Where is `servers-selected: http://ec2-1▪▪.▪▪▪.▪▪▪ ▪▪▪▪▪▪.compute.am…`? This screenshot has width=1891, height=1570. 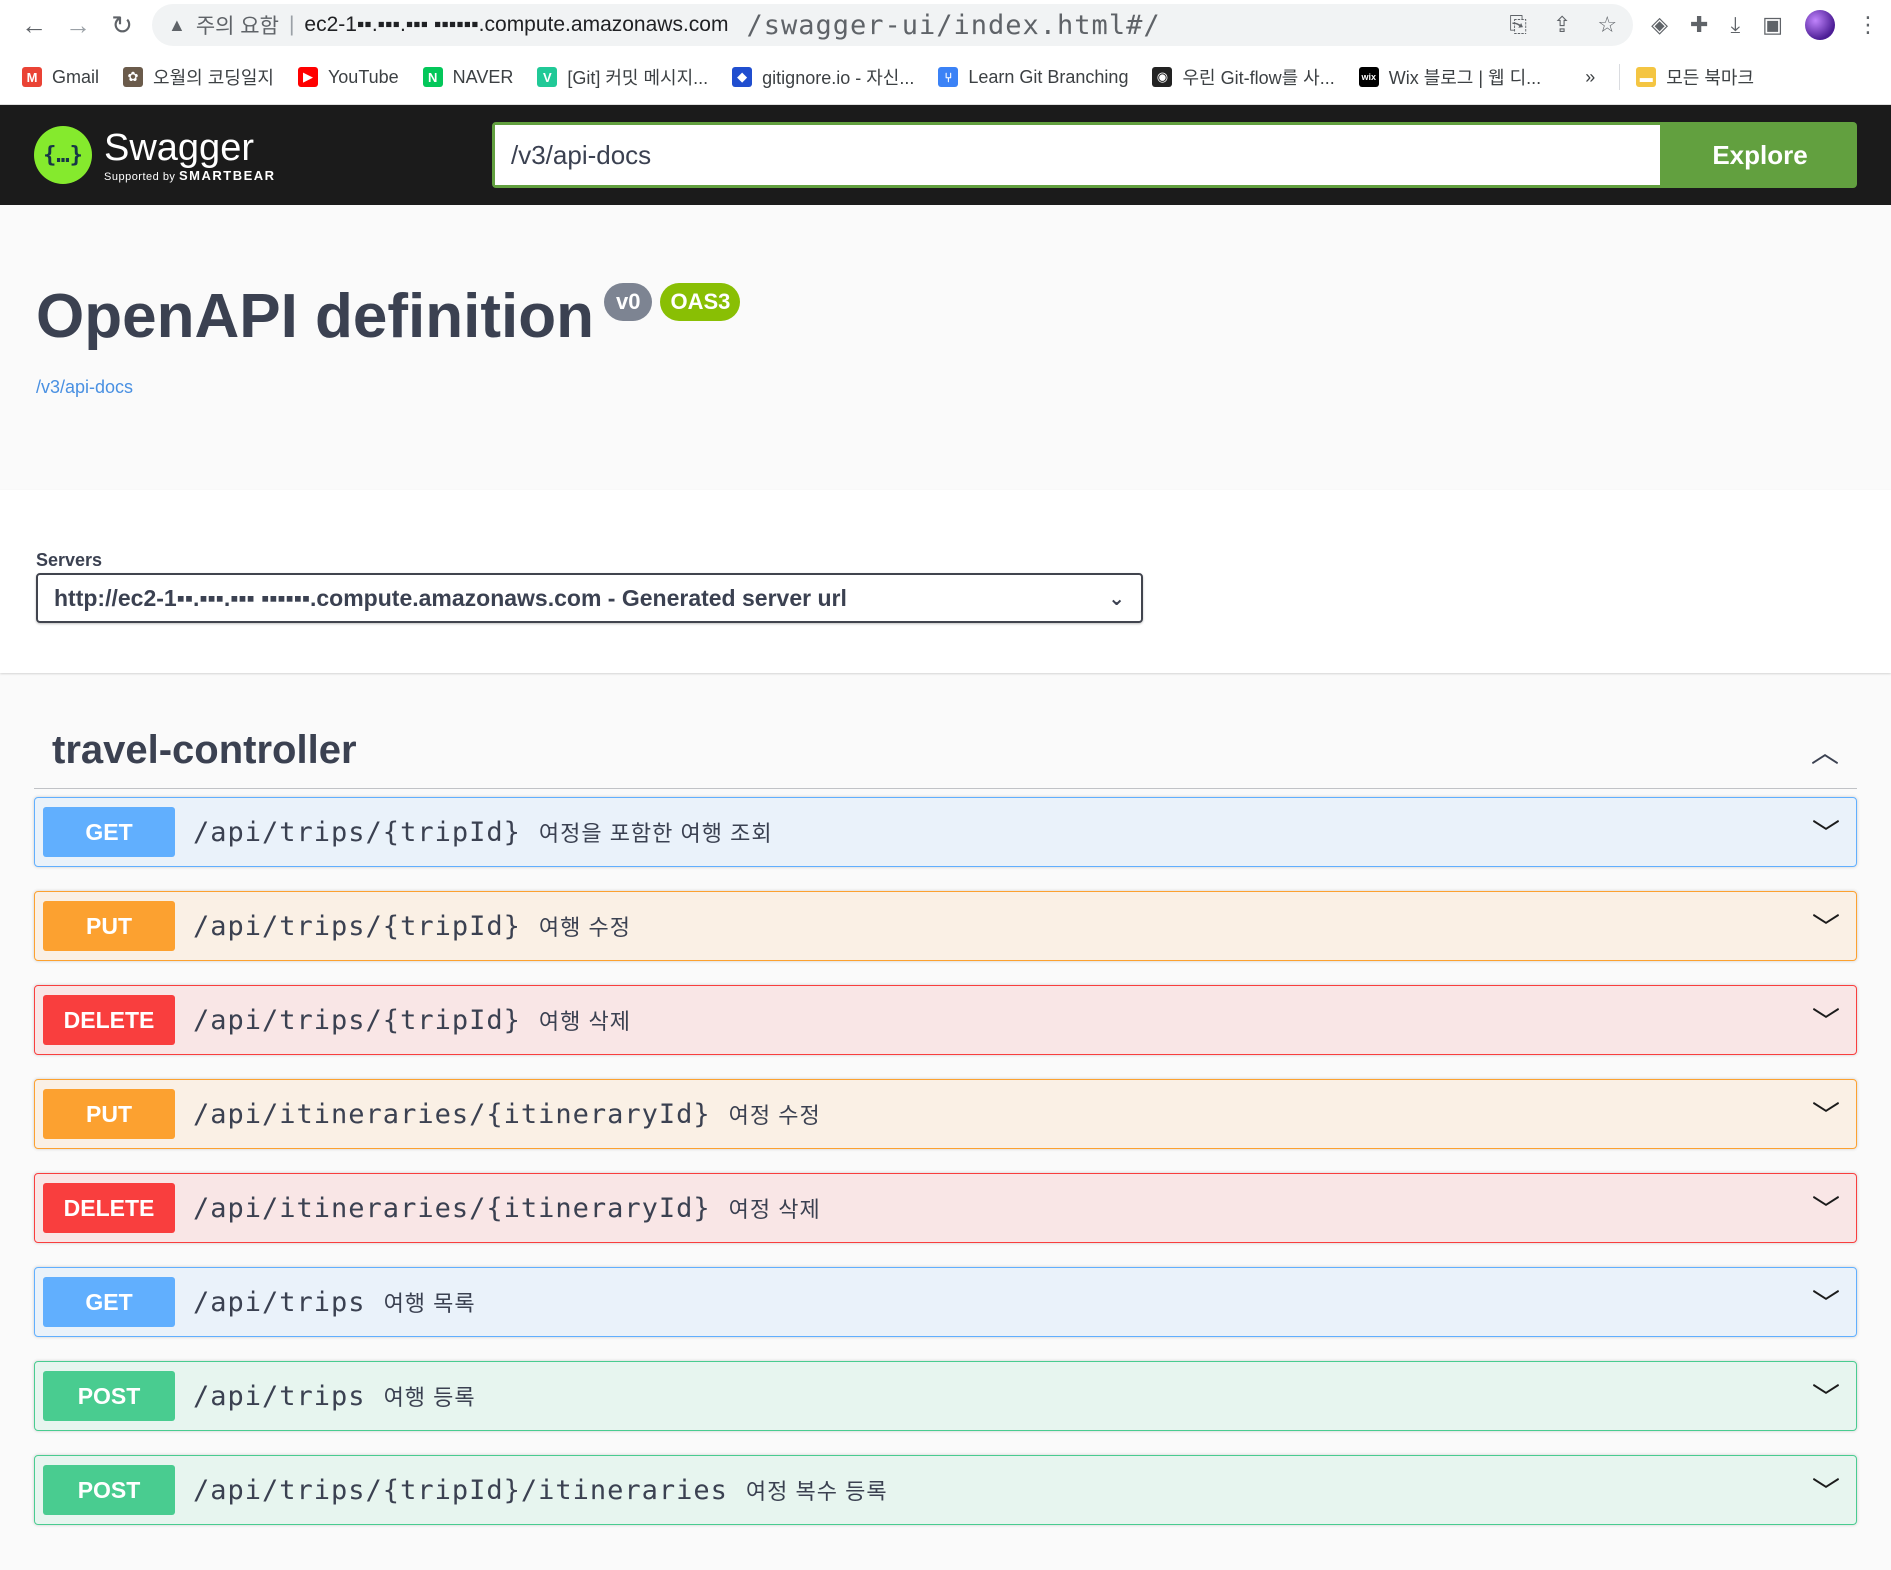 servers-selected: http://ec2-1▪▪.▪▪▪.▪▪▪ ▪▪▪▪▪▪.compute.am… is located at coordinates (450, 597).